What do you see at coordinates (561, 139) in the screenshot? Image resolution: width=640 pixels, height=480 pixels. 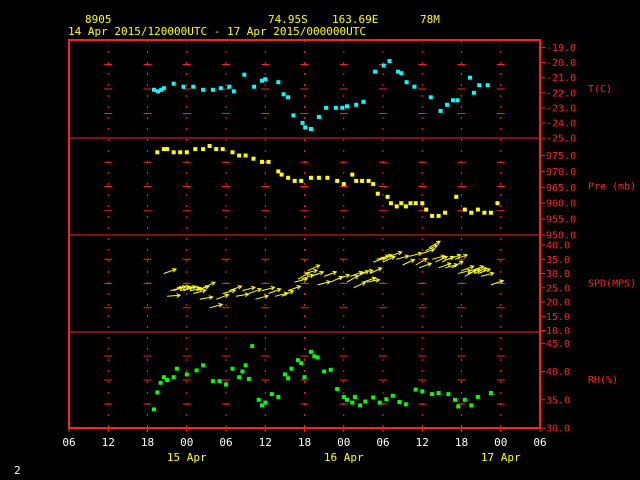 I see `temperature-tick-label: -25.0` at bounding box center [561, 139].